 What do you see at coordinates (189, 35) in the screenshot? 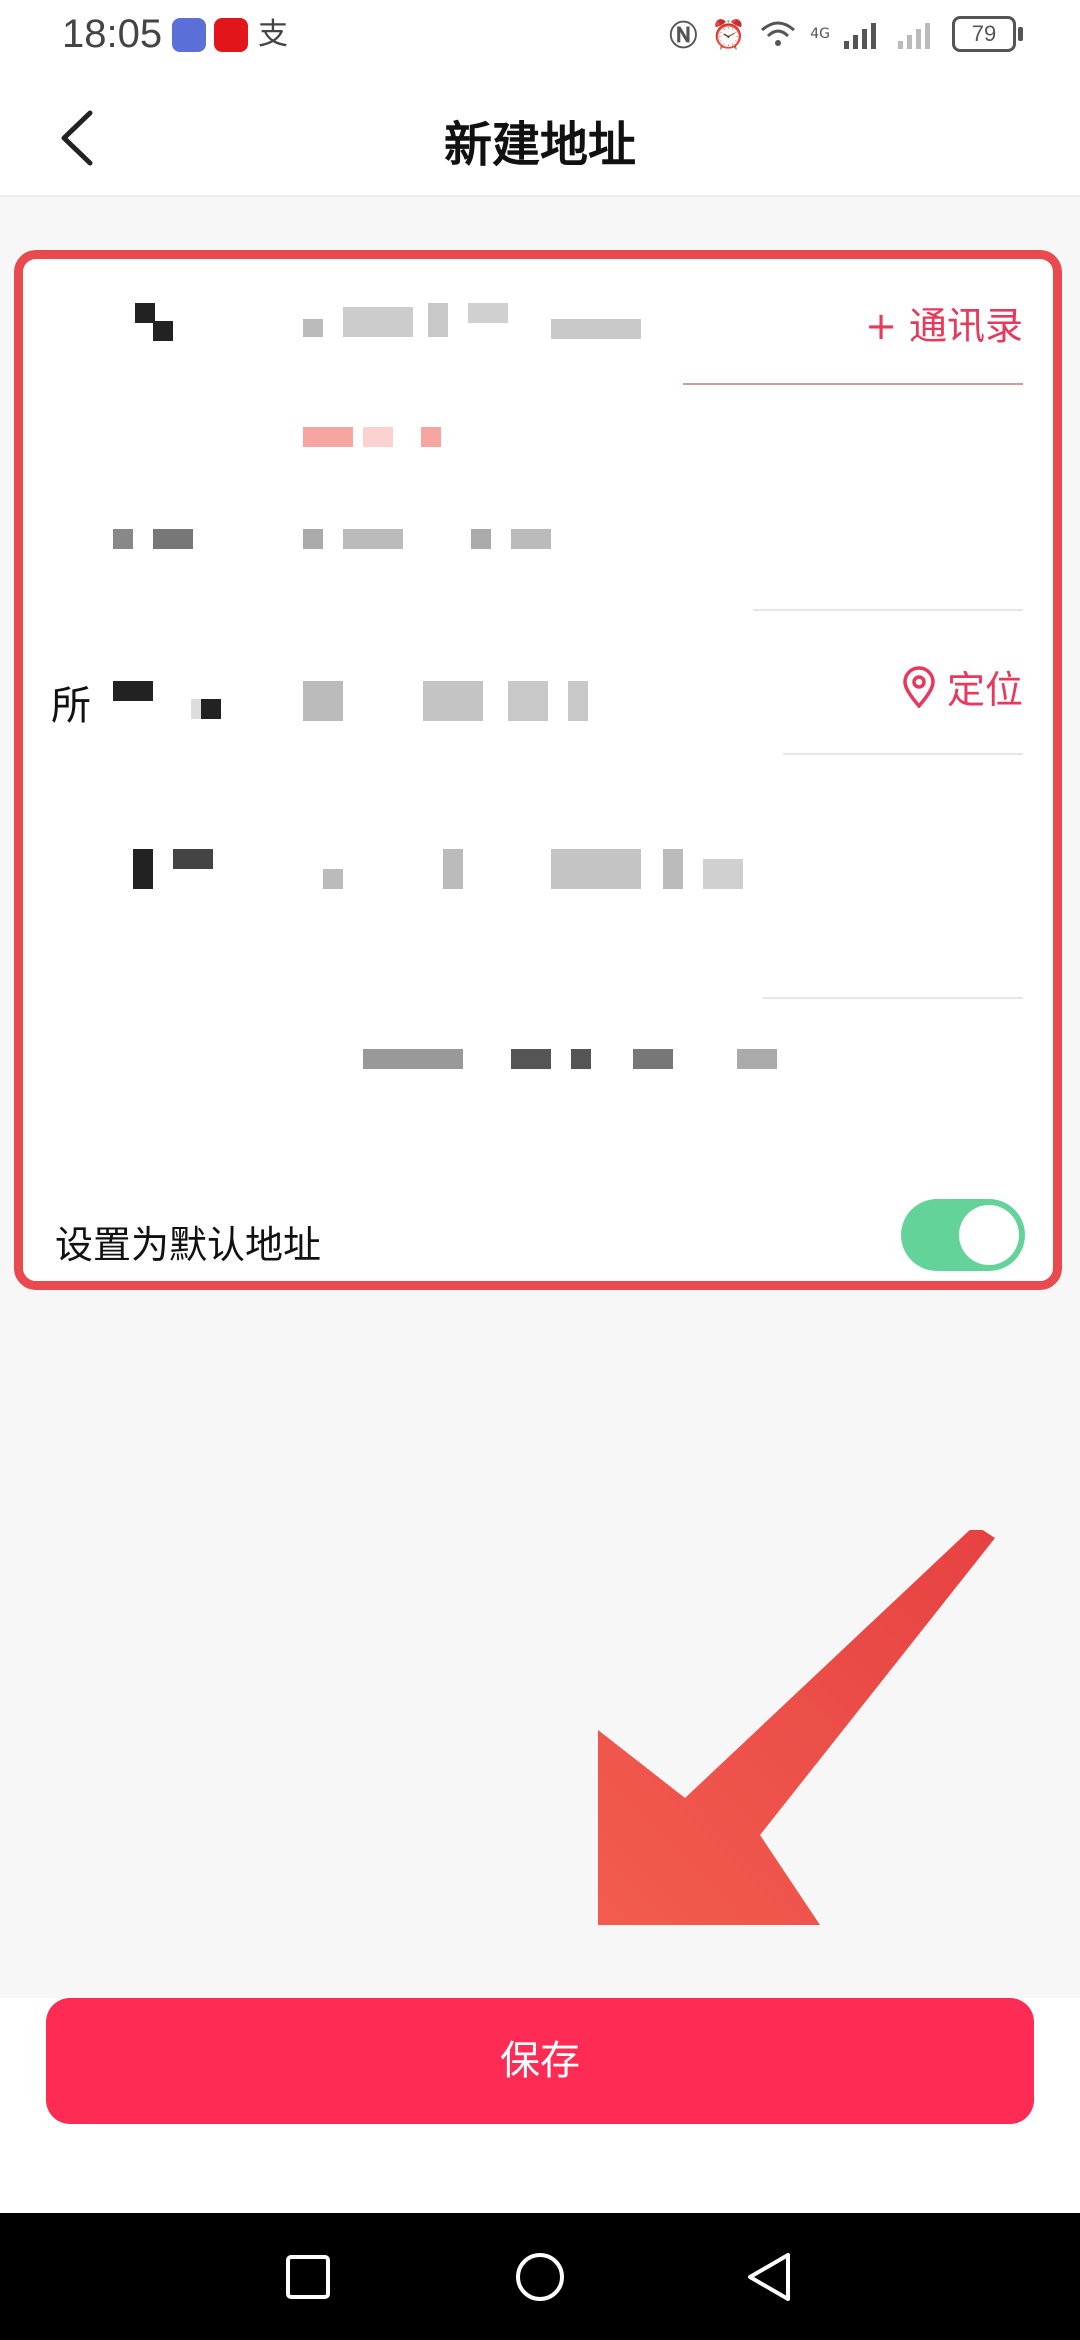
I see `music-app-icon` at bounding box center [189, 35].